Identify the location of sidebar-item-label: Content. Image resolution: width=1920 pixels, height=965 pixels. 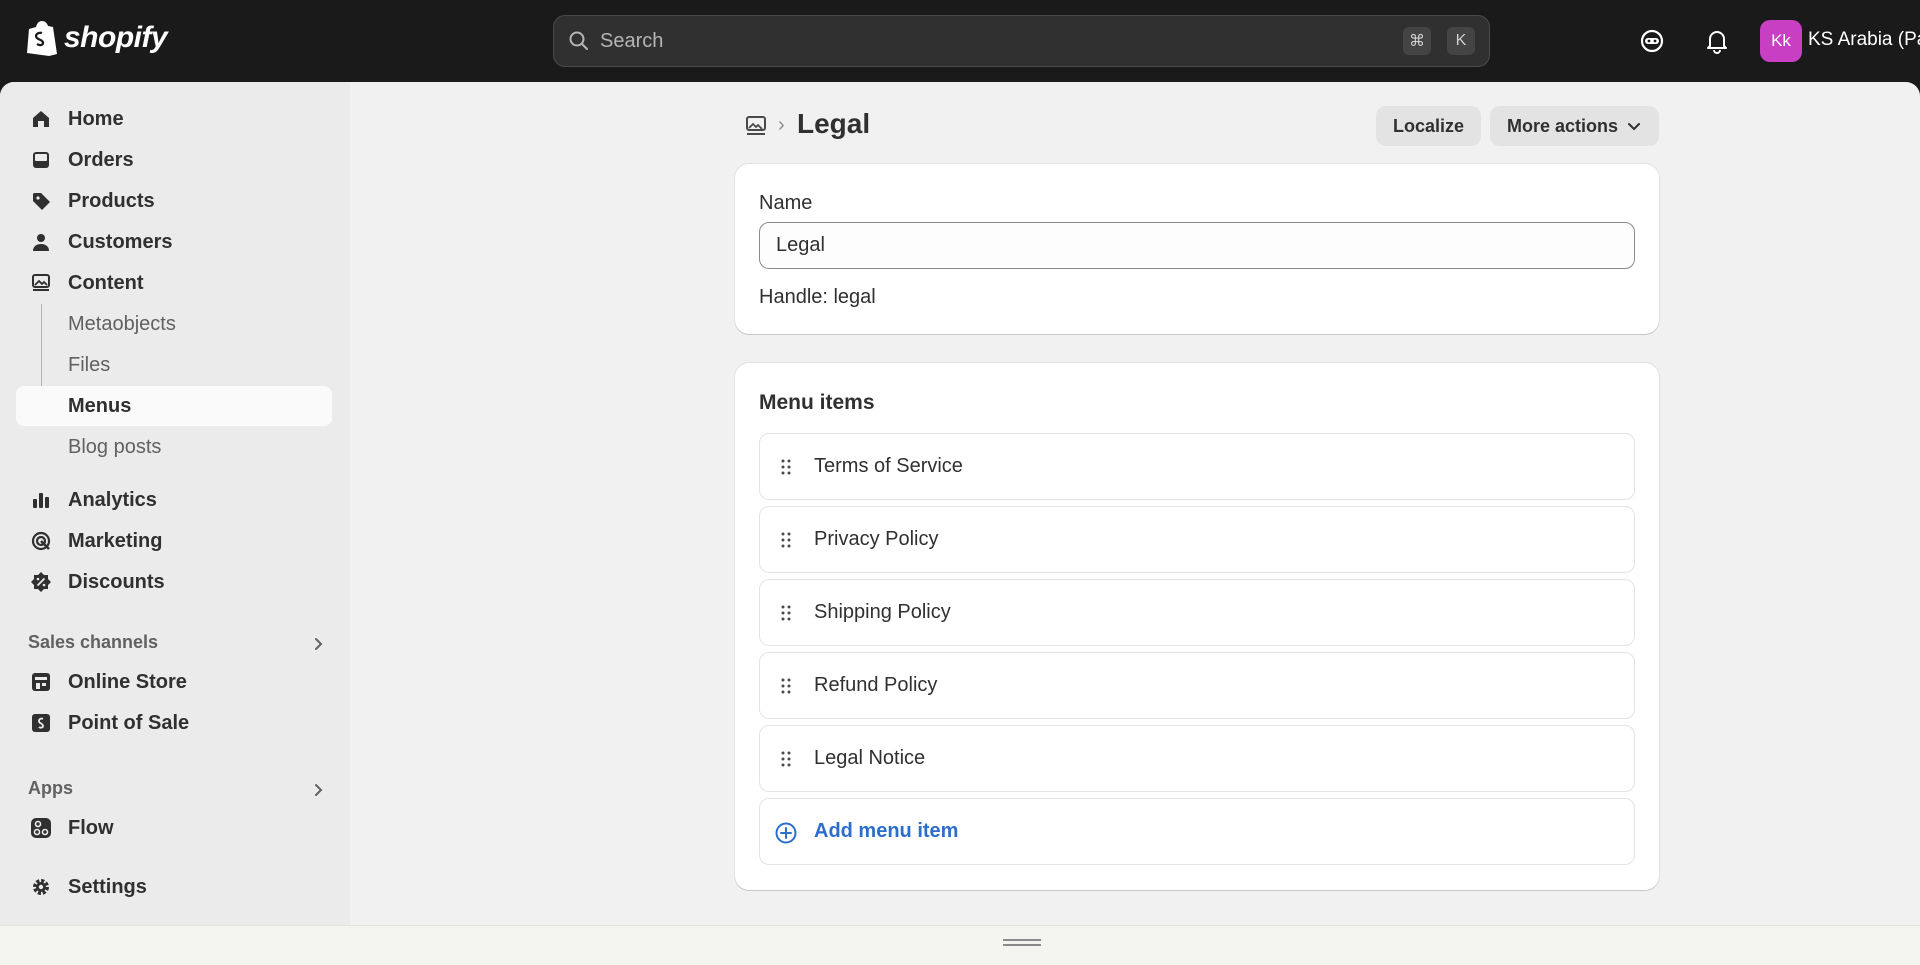
(106, 282).